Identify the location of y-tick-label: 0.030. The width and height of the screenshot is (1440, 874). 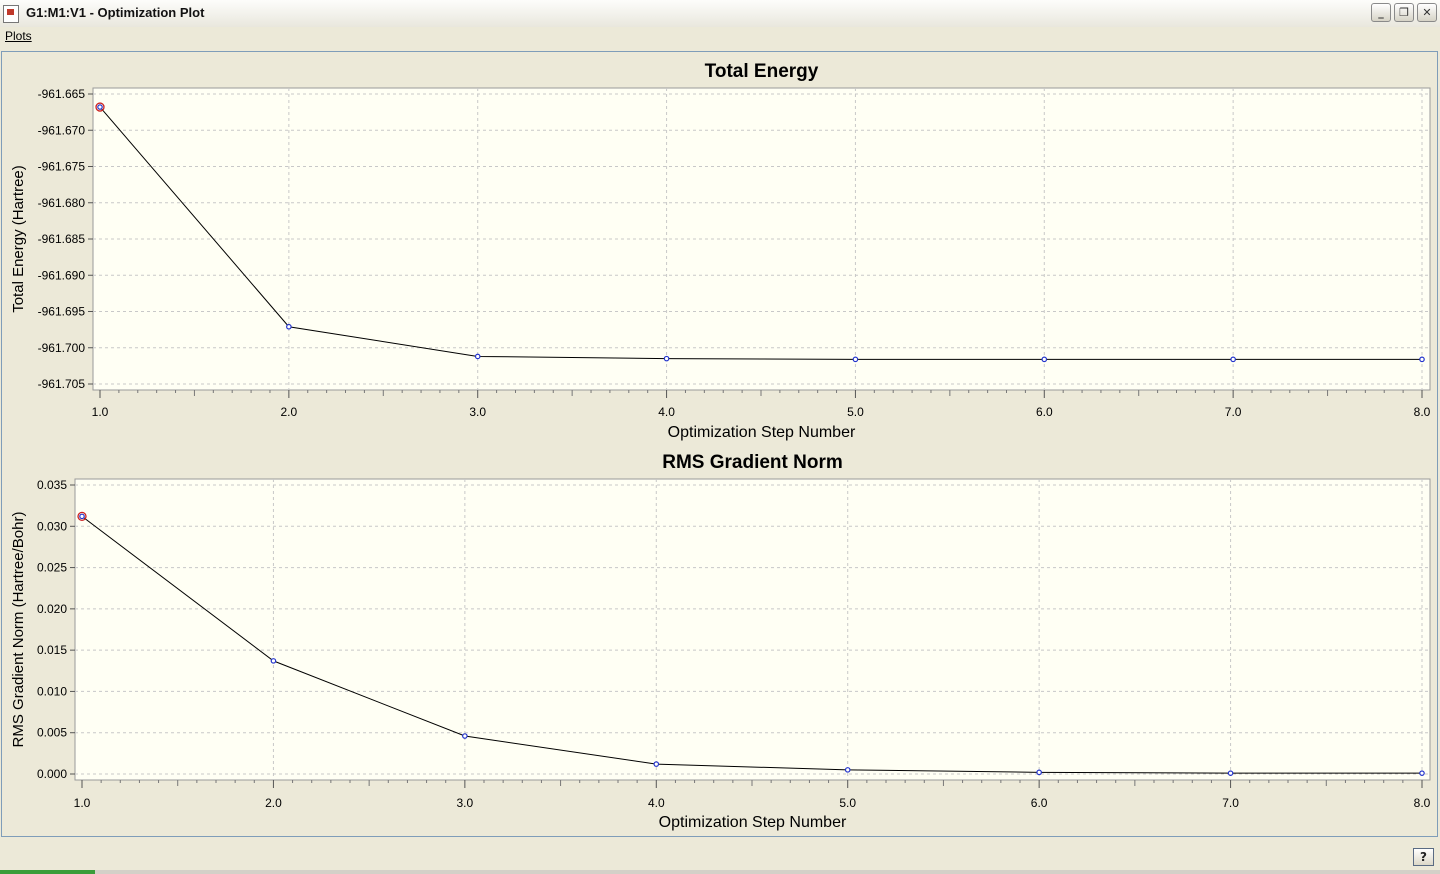
(52, 526).